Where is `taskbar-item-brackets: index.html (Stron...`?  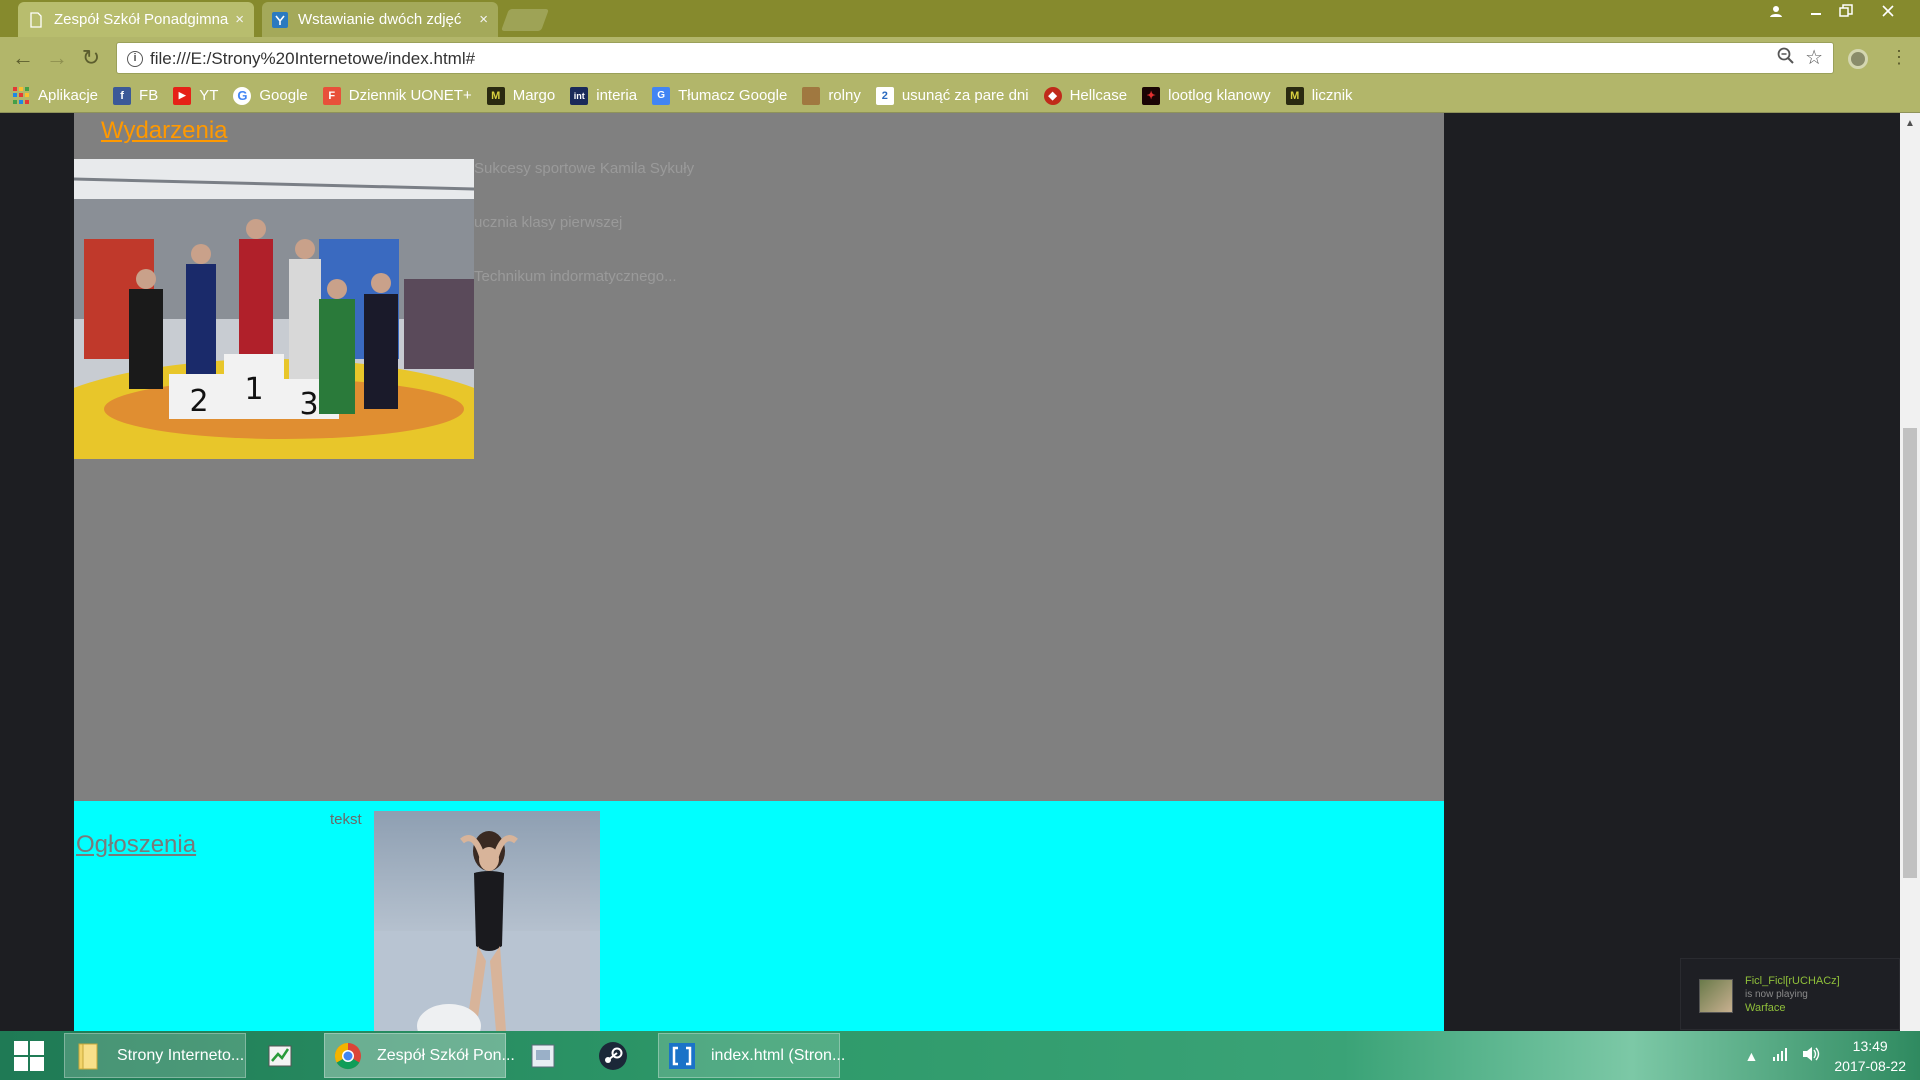
taskbar-item-brackets: index.html (Stron... is located at coordinates (751, 1055).